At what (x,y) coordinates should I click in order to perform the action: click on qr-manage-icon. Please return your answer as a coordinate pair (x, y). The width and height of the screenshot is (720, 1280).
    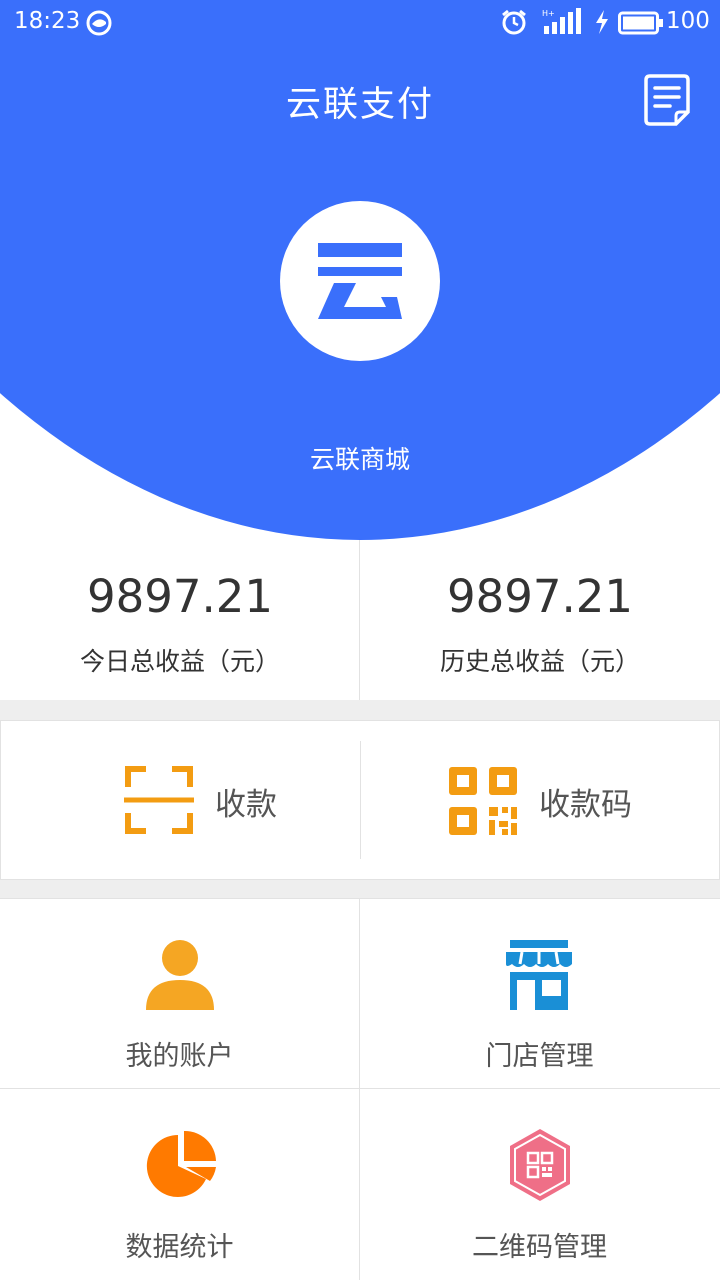
    Looking at the image, I should click on (540, 1165).